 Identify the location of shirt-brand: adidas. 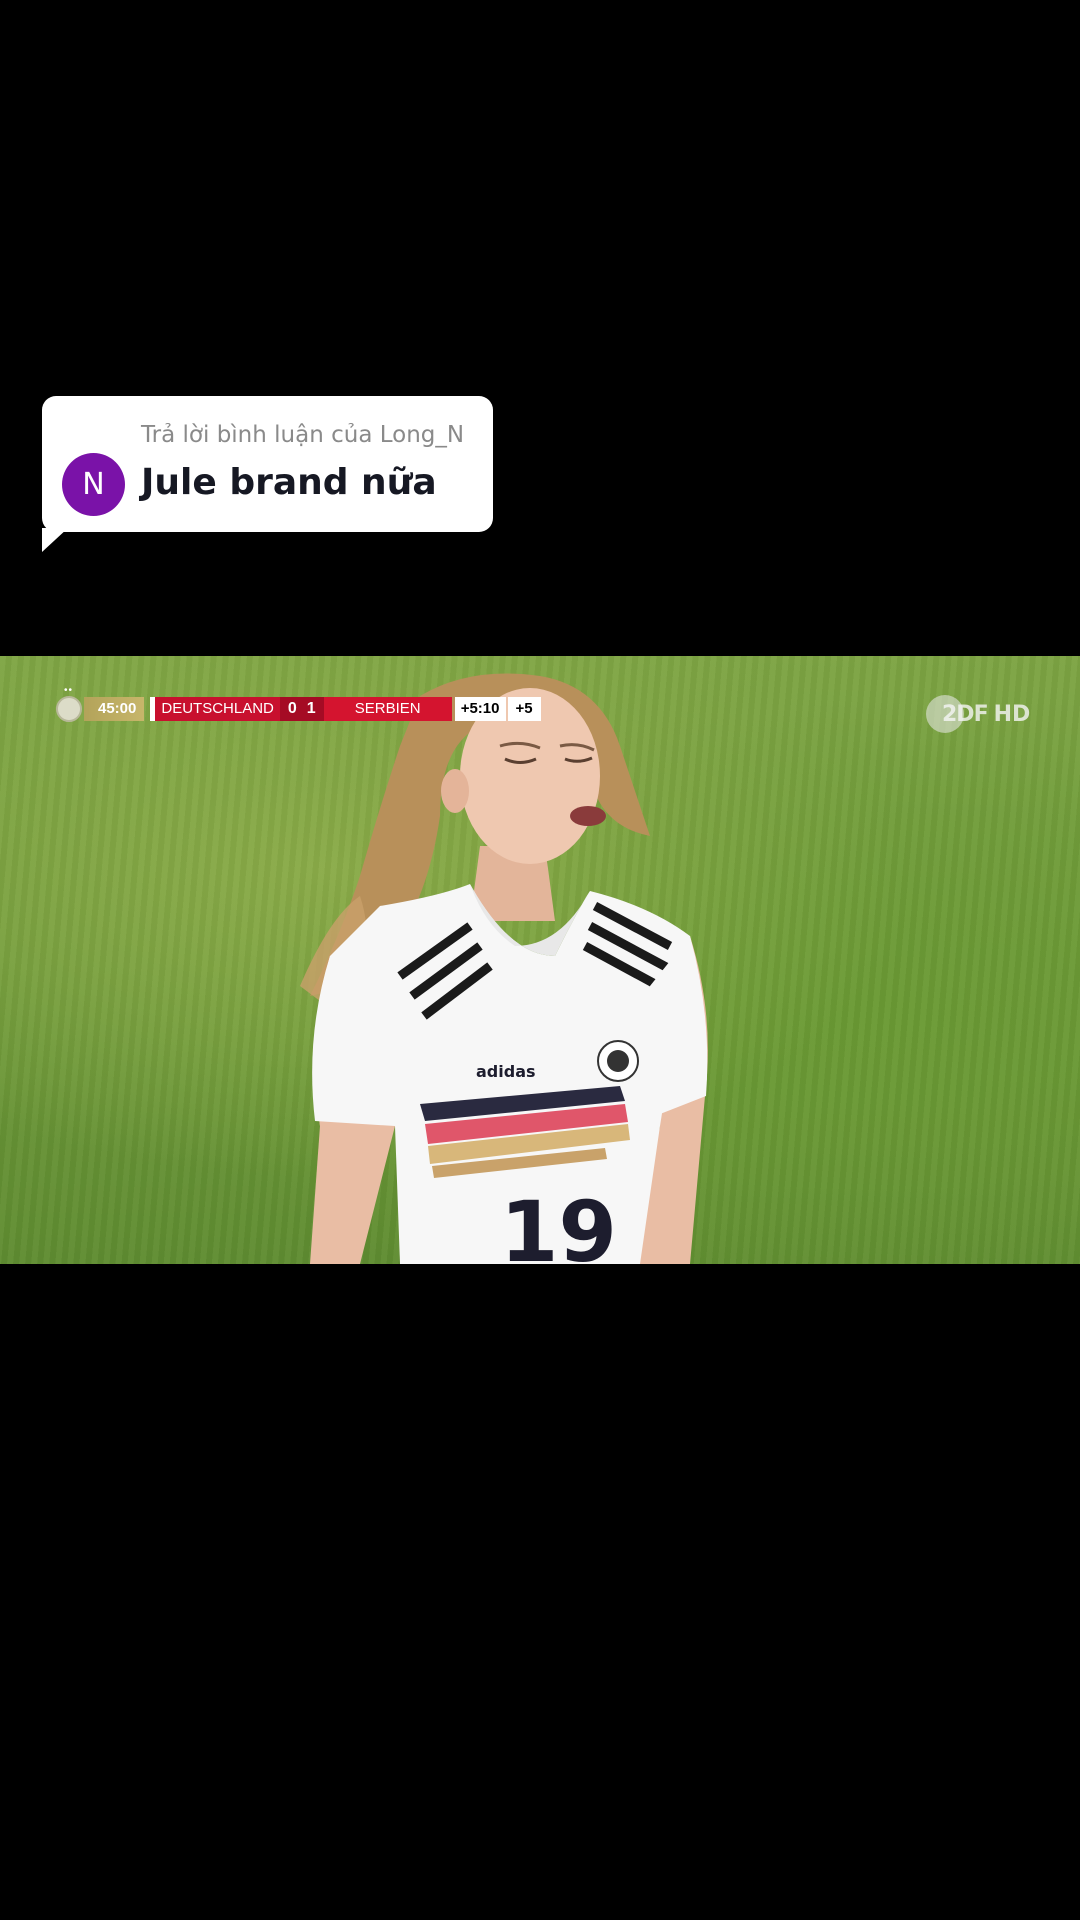
(506, 1071).